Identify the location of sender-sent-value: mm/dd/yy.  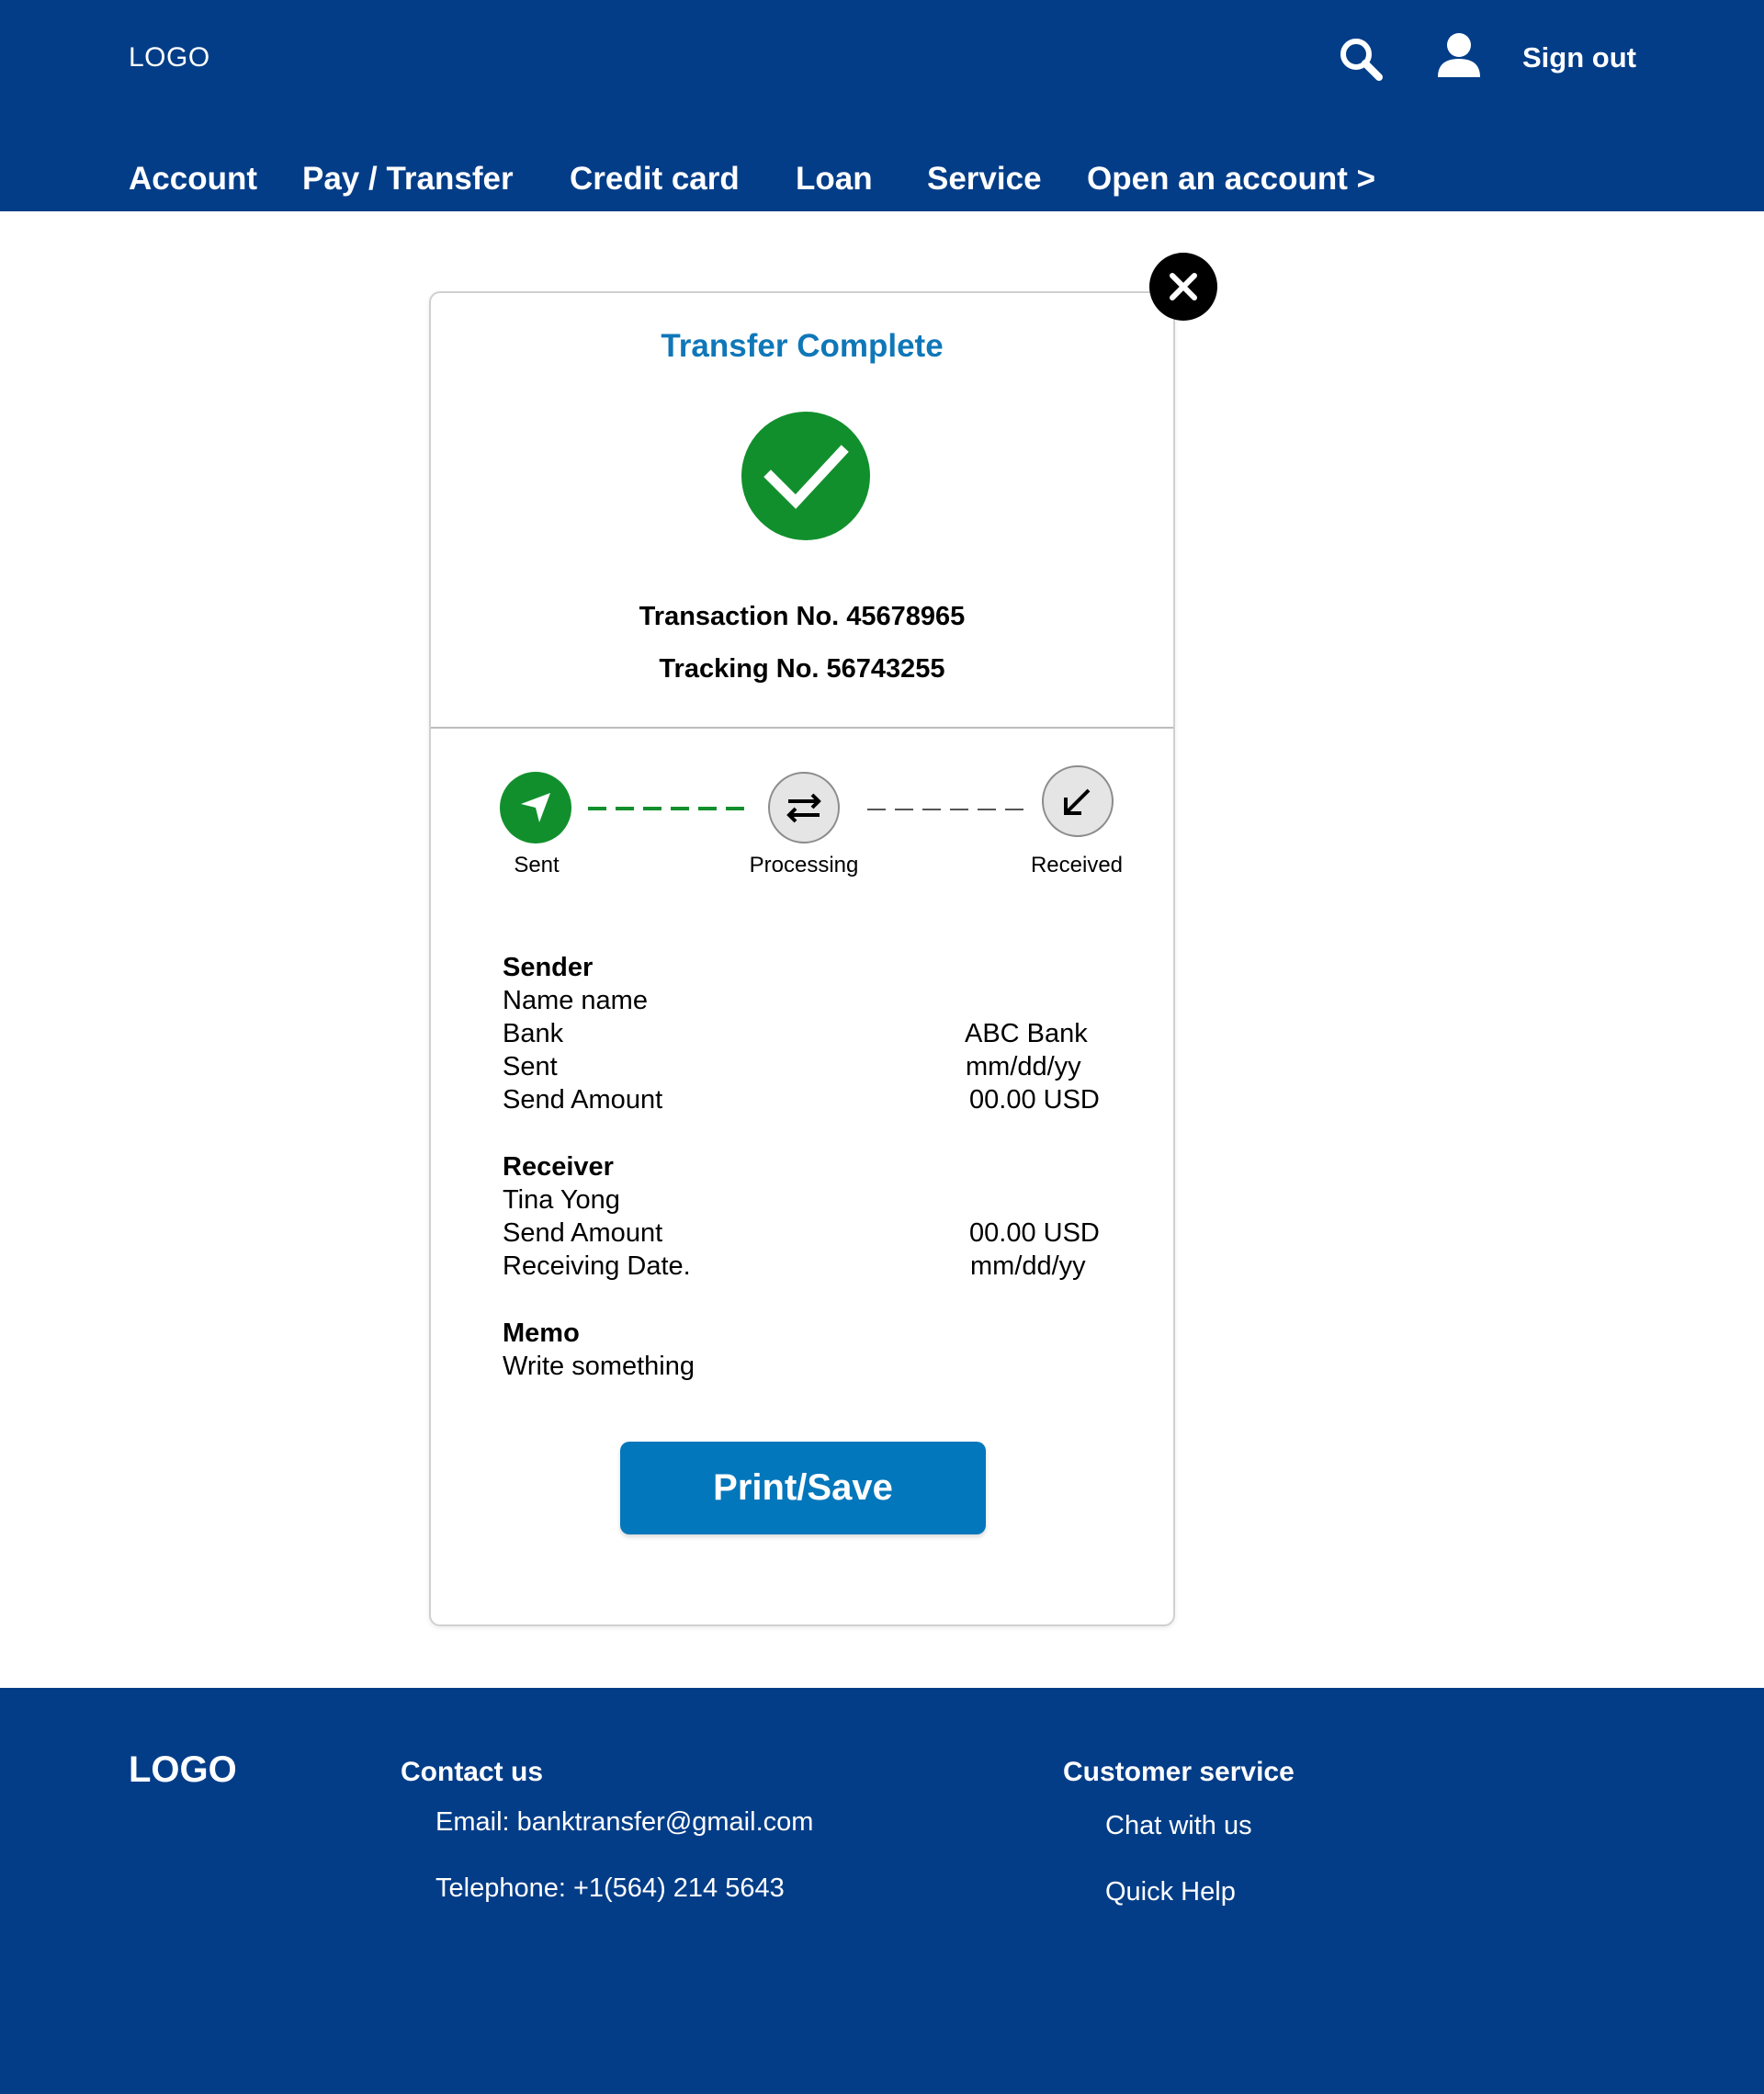
(1023, 1067).